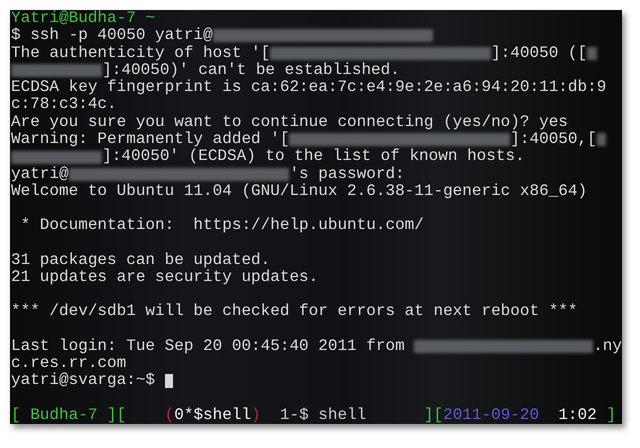  I want to click on terminal-text: ECDSA key fingerprint is ca:62:ea:7c:e4:9e:2e:a6:94:20:11:db:9, so click(308, 87).